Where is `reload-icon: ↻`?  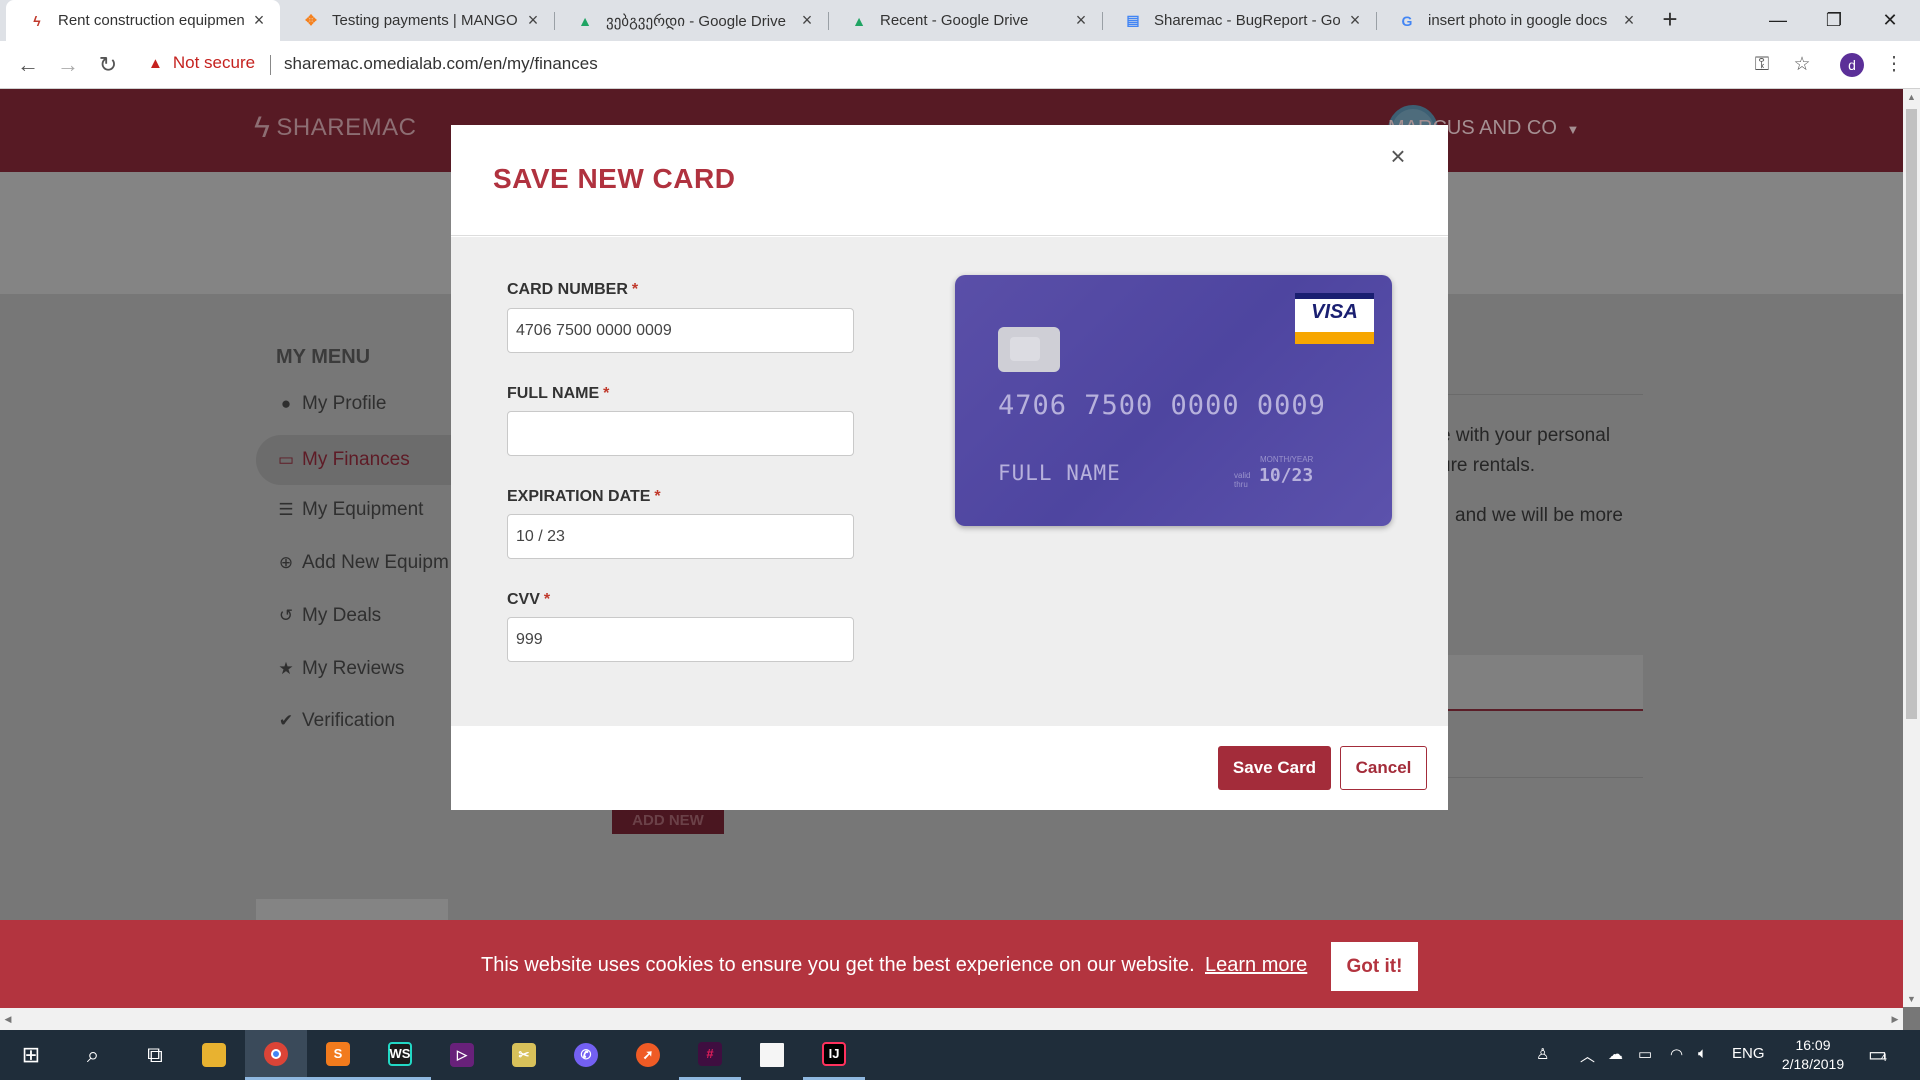 reload-icon: ↻ is located at coordinates (108, 65).